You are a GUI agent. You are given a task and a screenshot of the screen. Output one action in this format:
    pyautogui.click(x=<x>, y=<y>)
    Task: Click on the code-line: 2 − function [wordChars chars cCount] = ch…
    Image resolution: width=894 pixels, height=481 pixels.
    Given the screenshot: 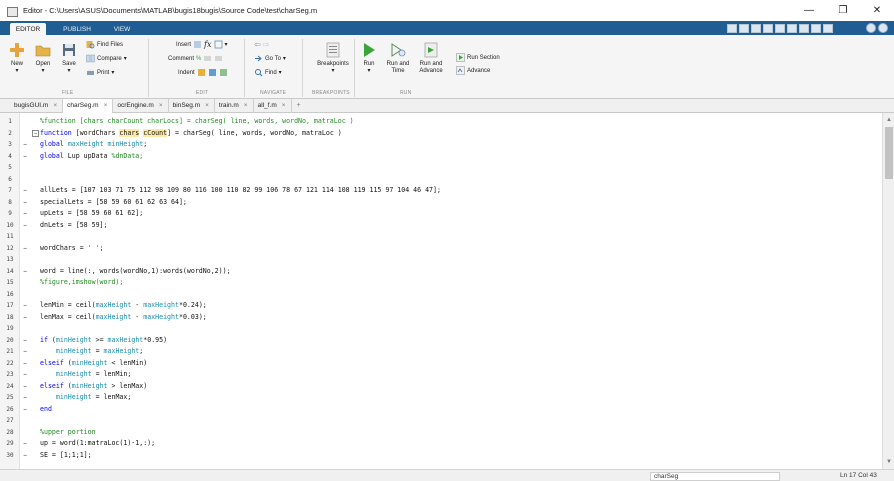 What is the action you would take?
    pyautogui.click(x=441, y=133)
    